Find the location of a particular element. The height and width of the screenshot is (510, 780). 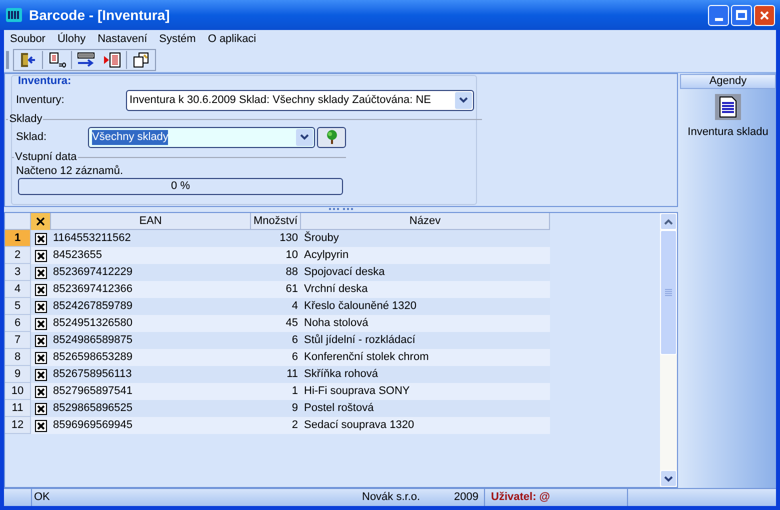

agendy-header: Agendy is located at coordinates (728, 81).